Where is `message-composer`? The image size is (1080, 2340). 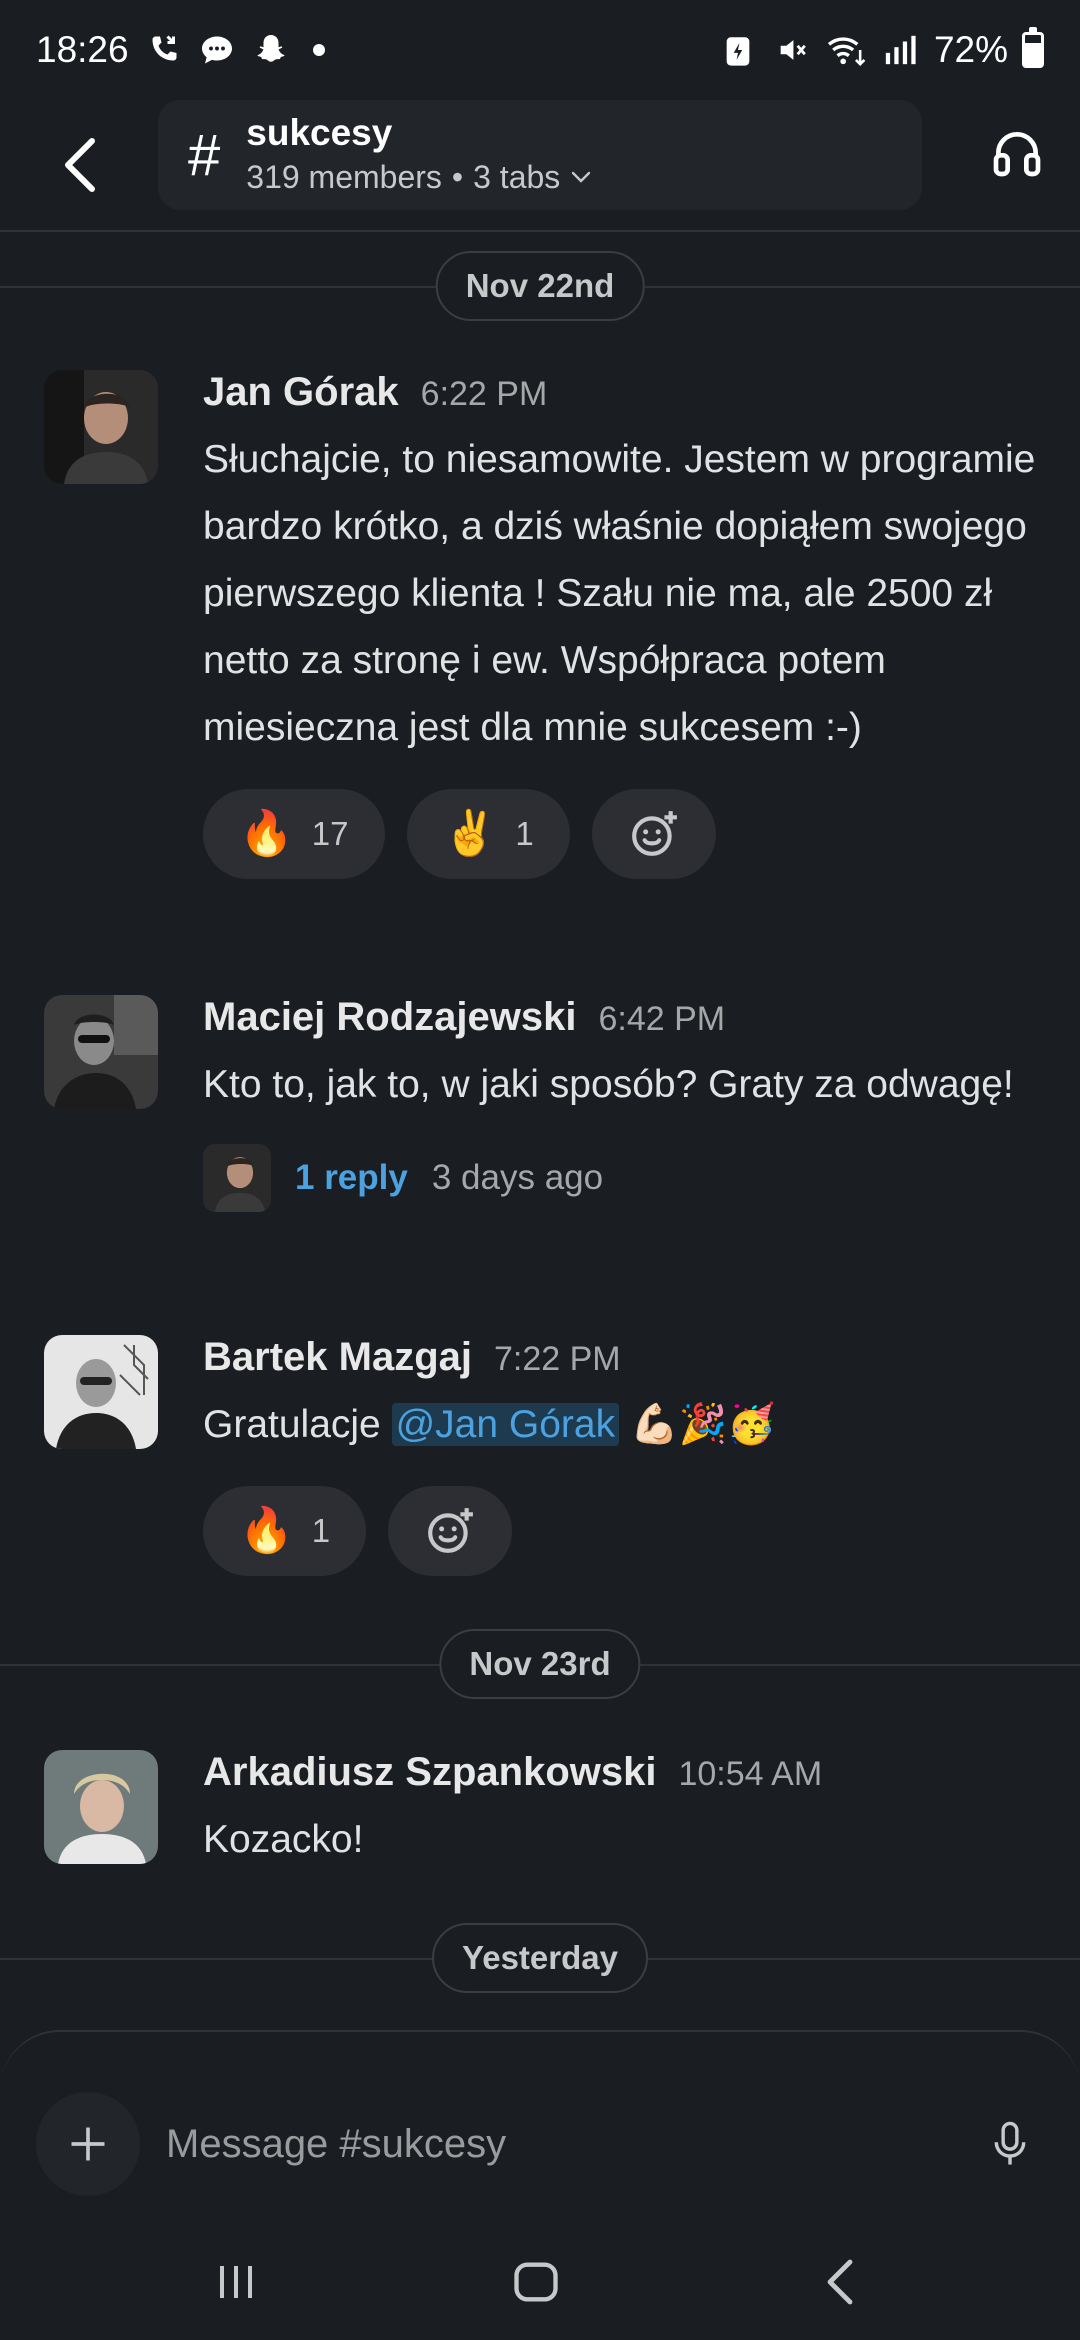 message-composer is located at coordinates (540, 2125).